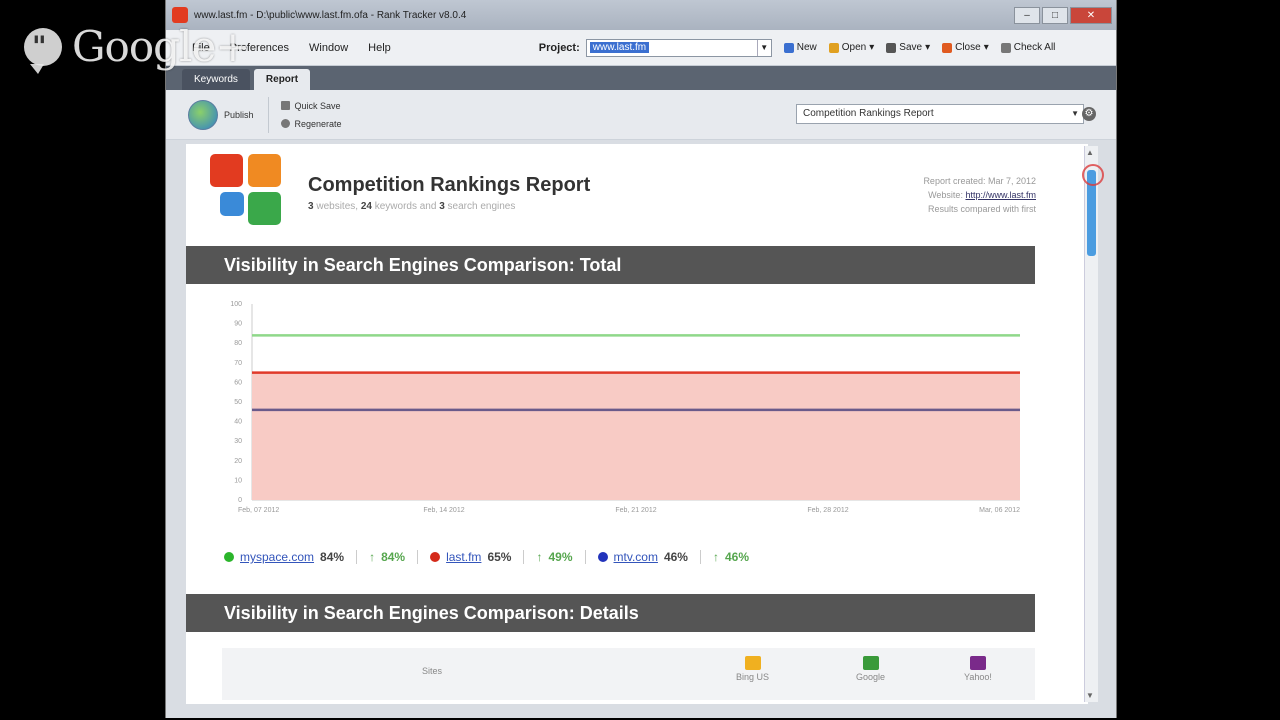 The width and height of the screenshot is (1280, 720). I want to click on x-tick-label: Feb, 07 2012, so click(258, 510).